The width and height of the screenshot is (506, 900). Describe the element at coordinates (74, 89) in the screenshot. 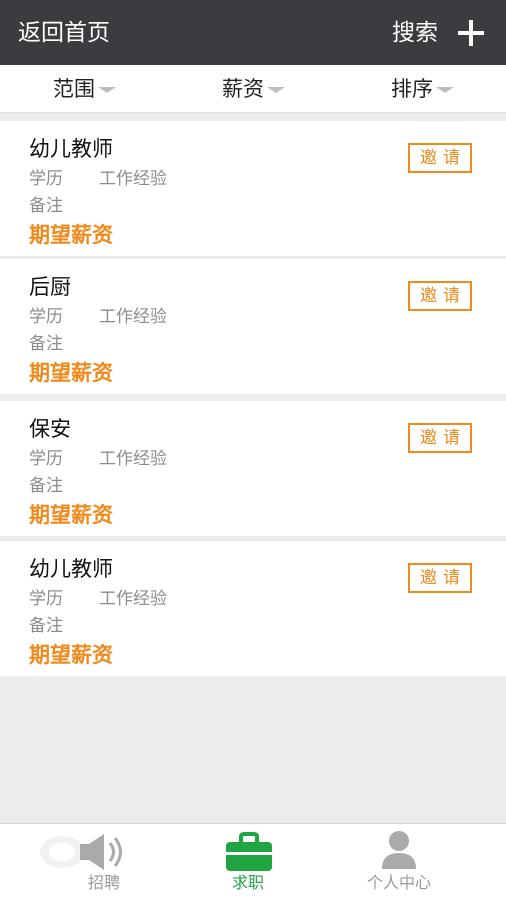

I see `filter-label: 范围` at that location.